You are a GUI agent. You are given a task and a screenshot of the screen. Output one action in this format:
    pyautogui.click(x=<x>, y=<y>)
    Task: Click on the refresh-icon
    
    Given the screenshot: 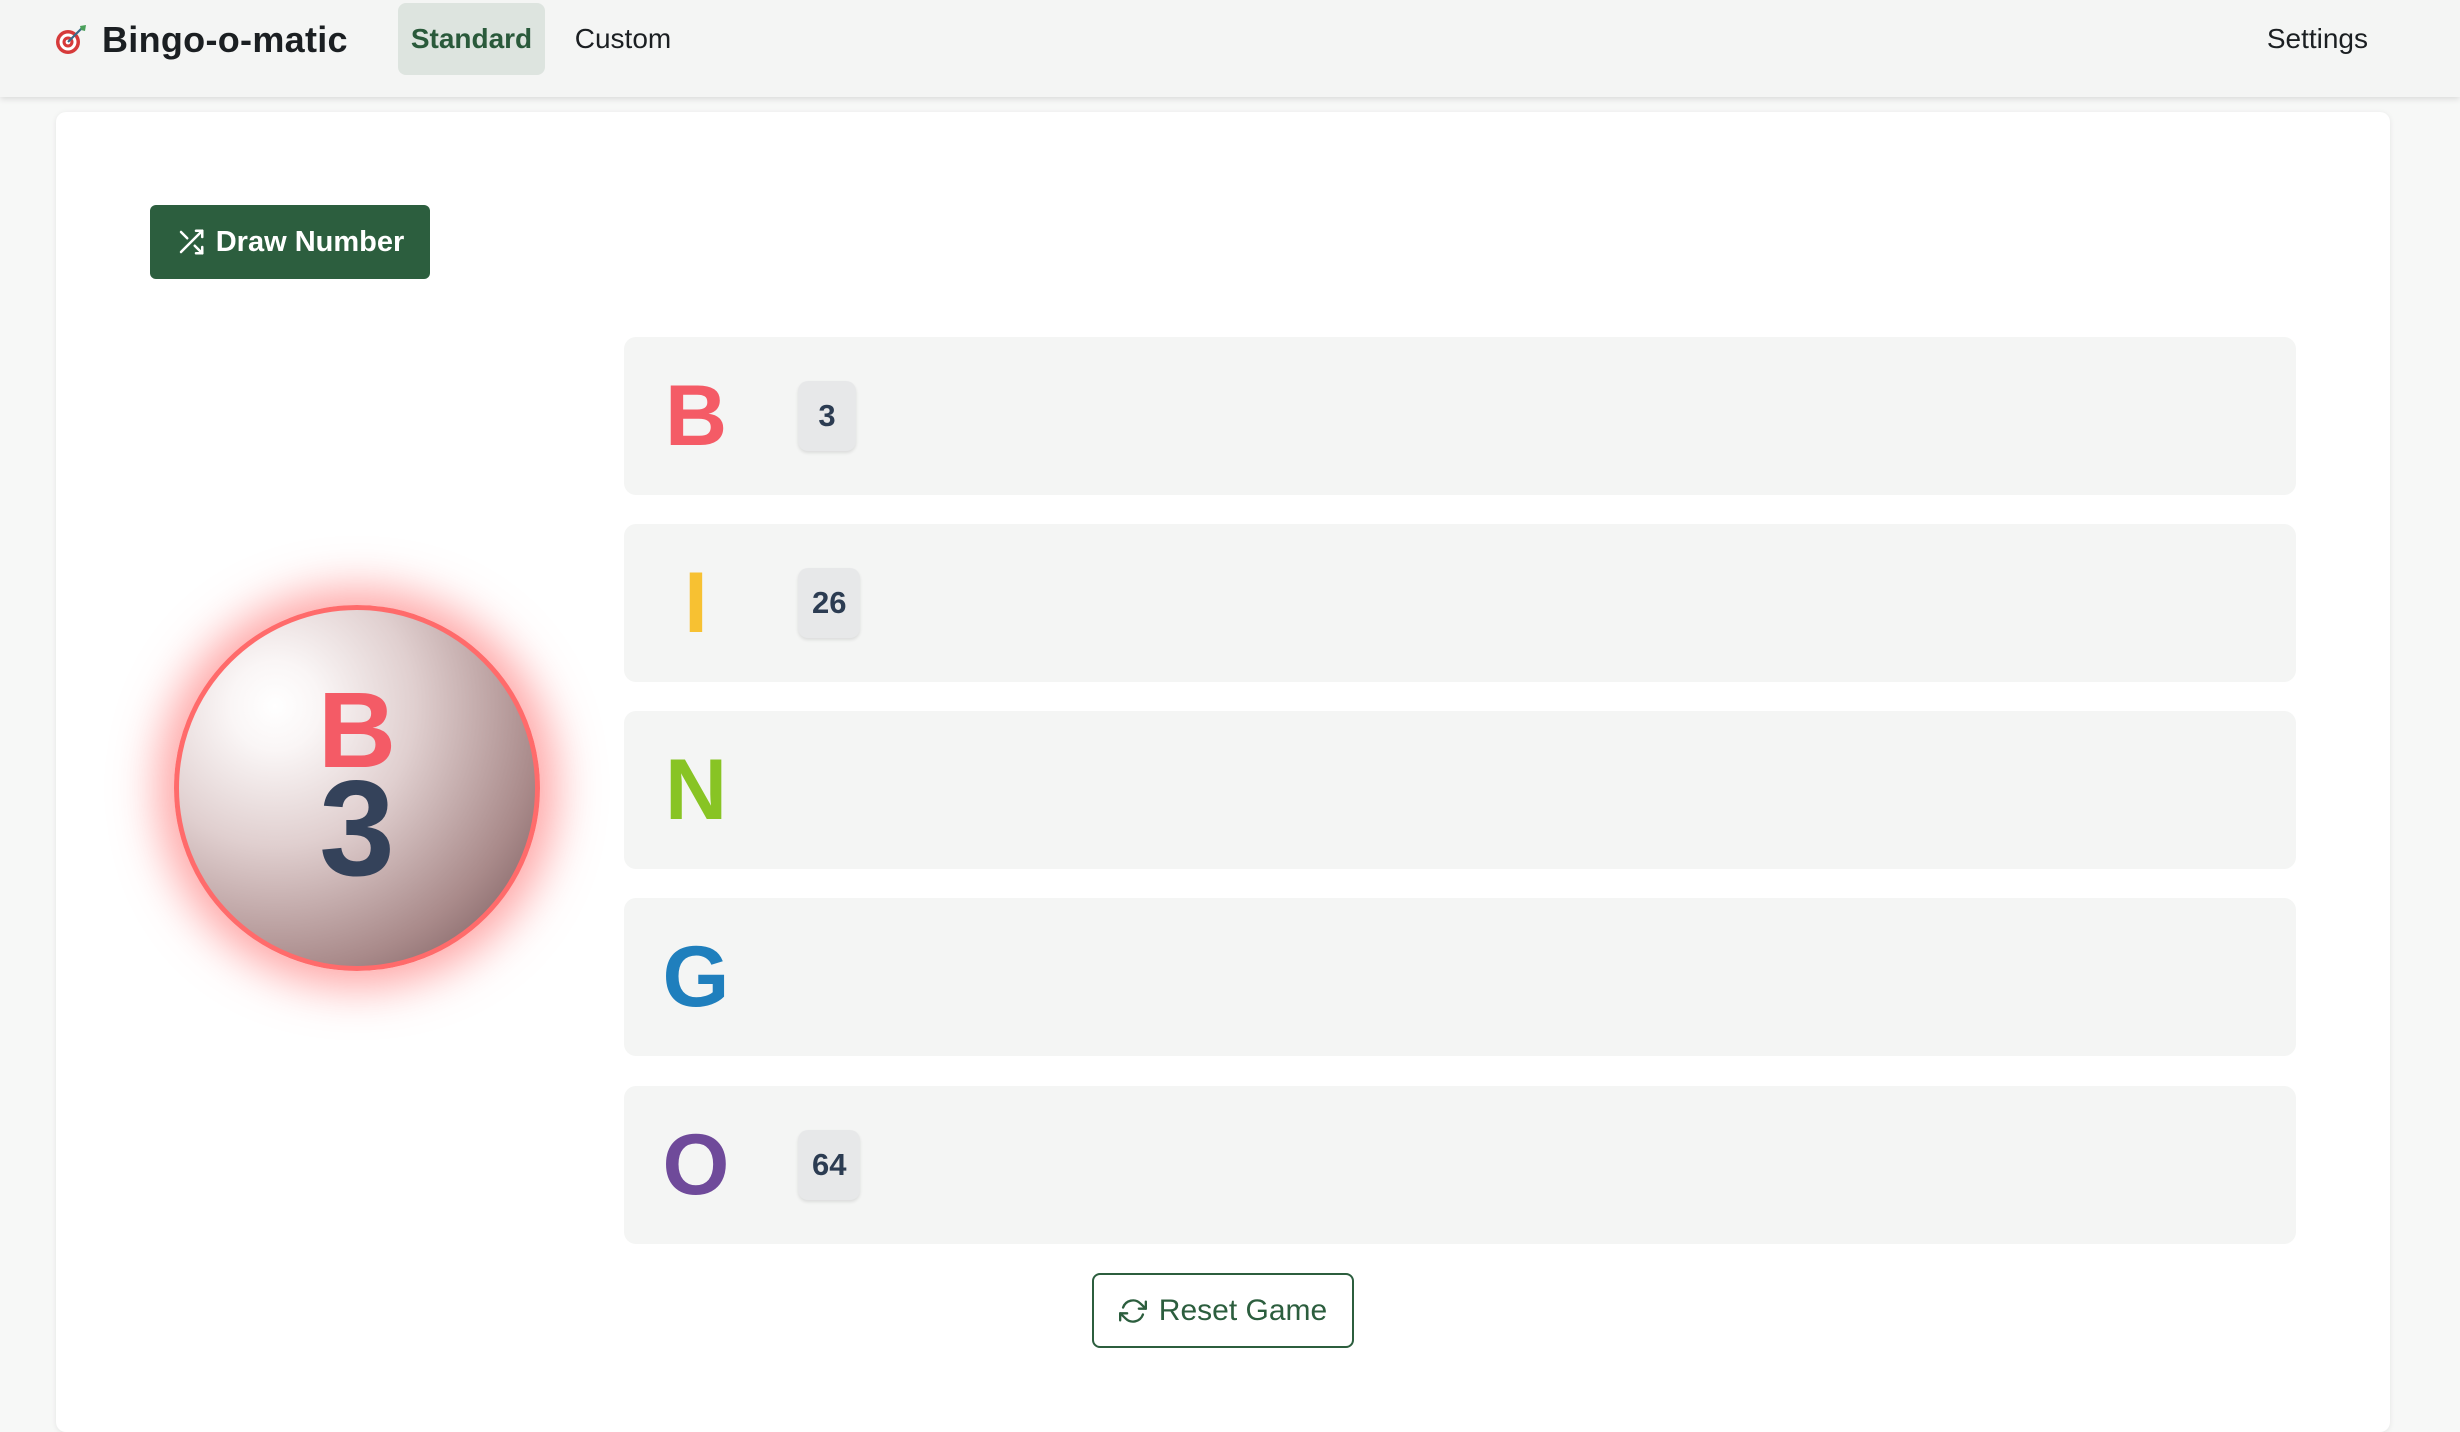 What is the action you would take?
    pyautogui.click(x=1132, y=1310)
    